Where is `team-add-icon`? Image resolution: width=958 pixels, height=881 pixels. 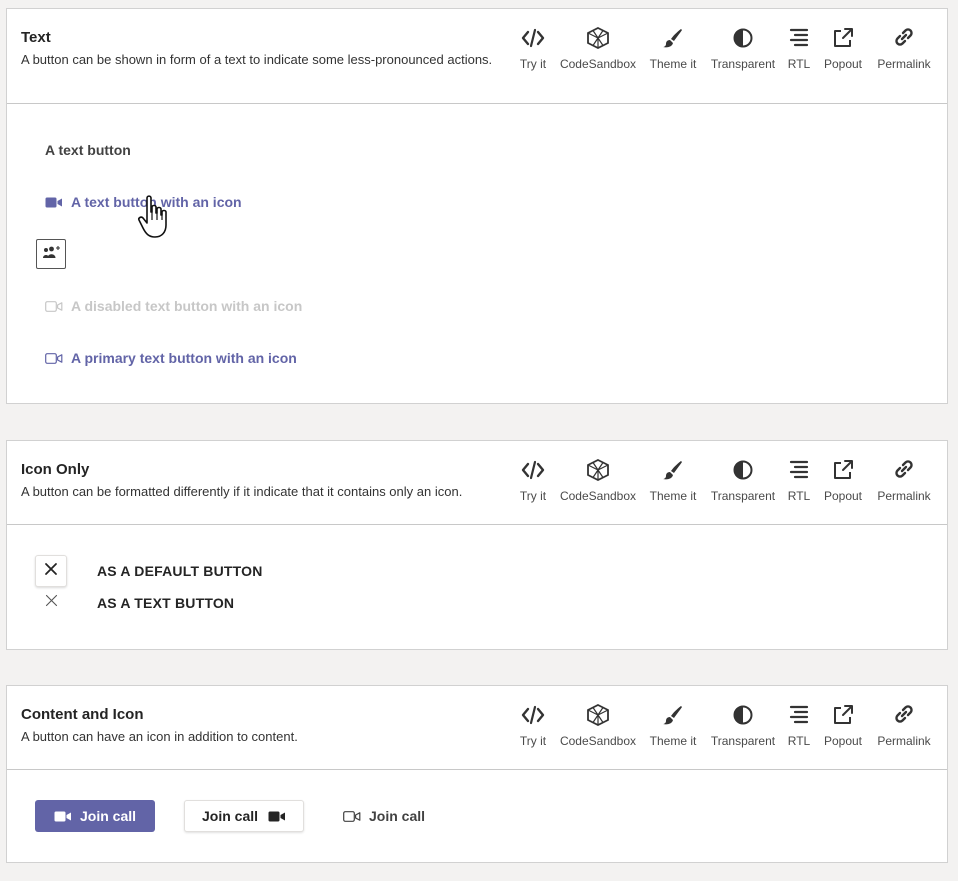
team-add-icon is located at coordinates (51, 254).